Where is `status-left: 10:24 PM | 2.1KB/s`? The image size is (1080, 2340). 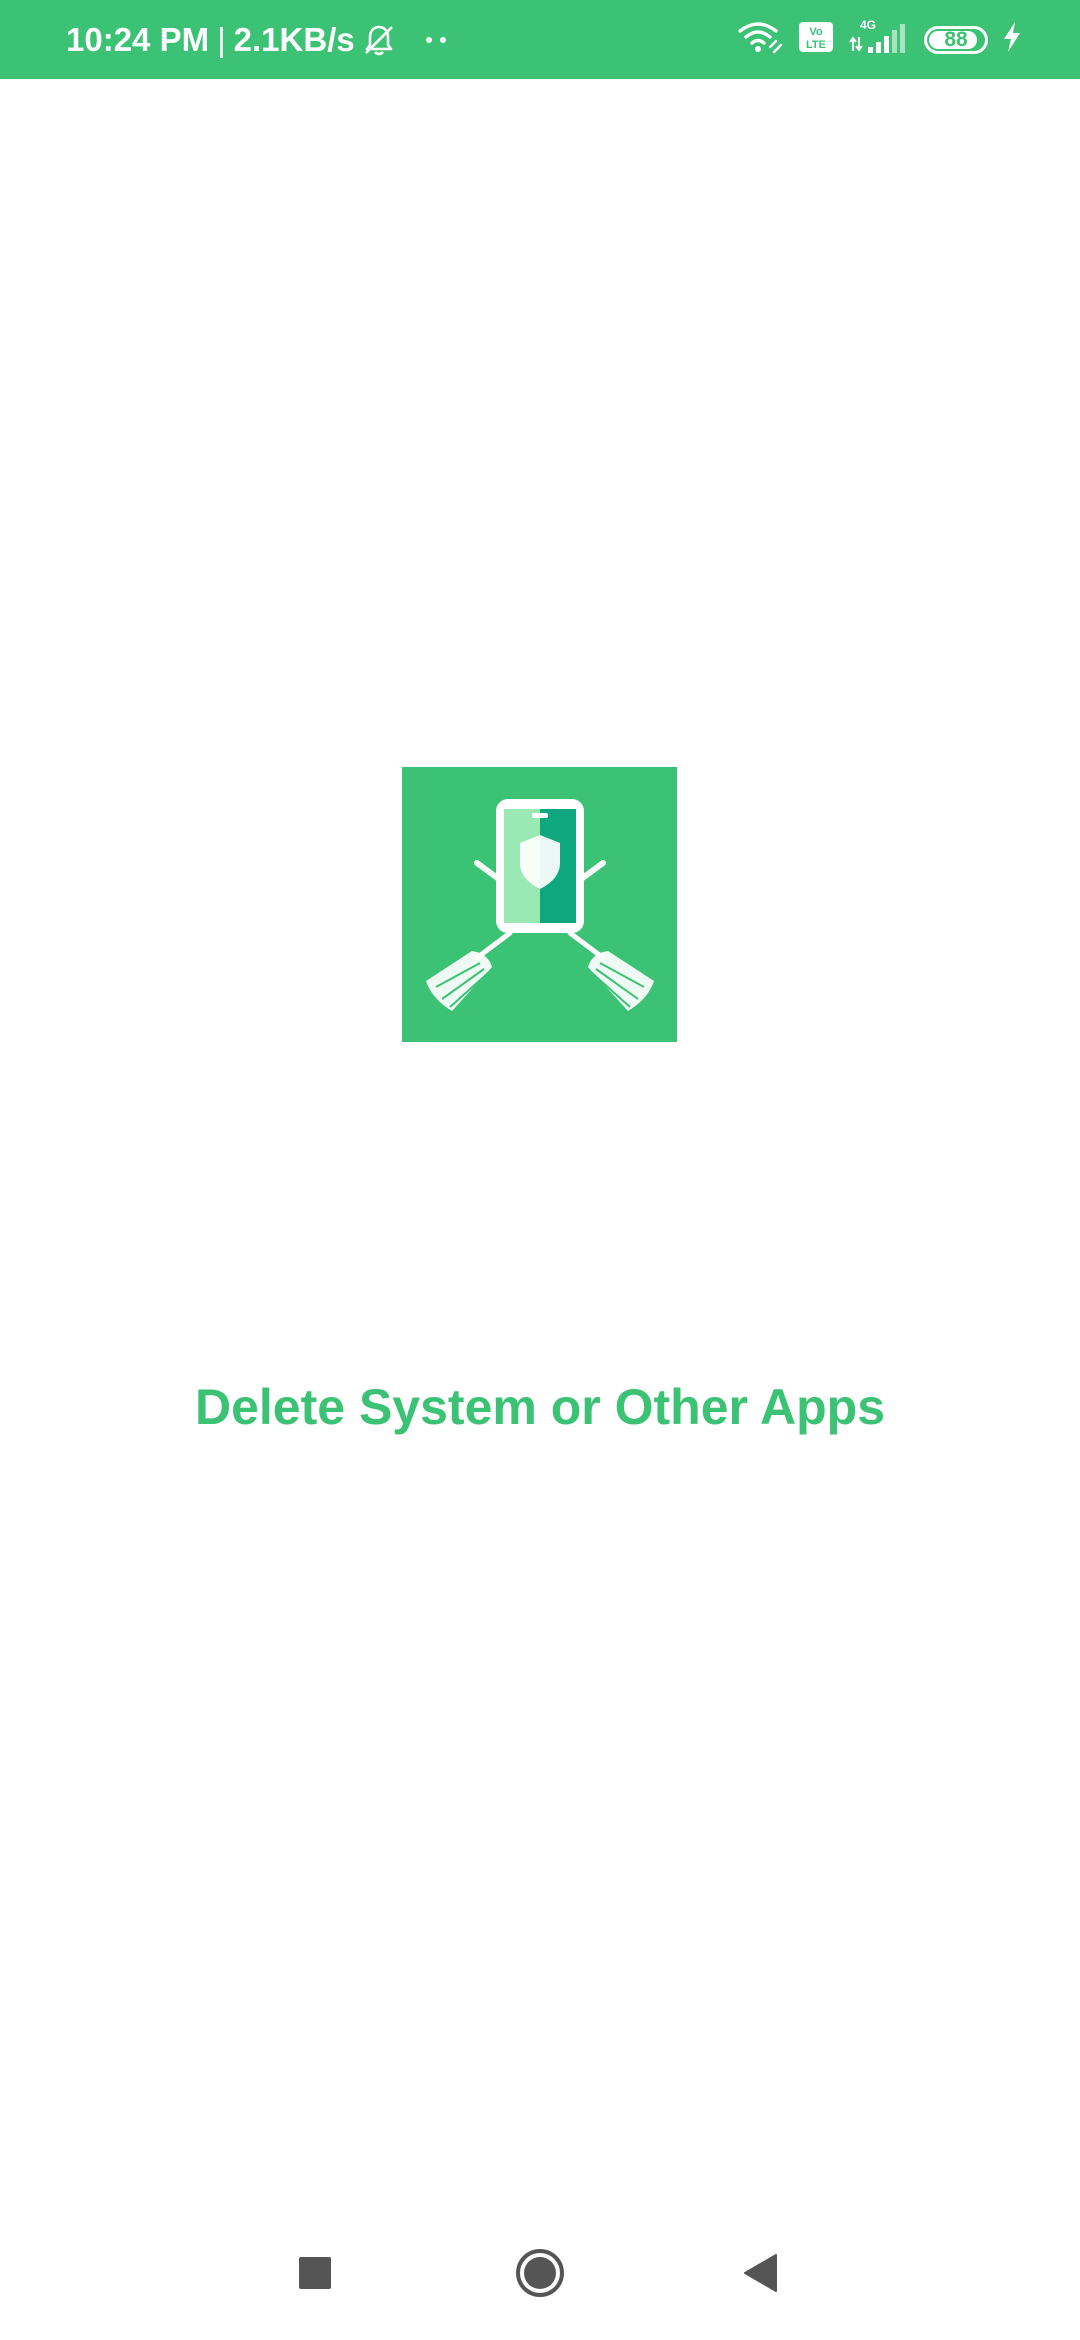 status-left: 10:24 PM | 2.1KB/s is located at coordinates (257, 40).